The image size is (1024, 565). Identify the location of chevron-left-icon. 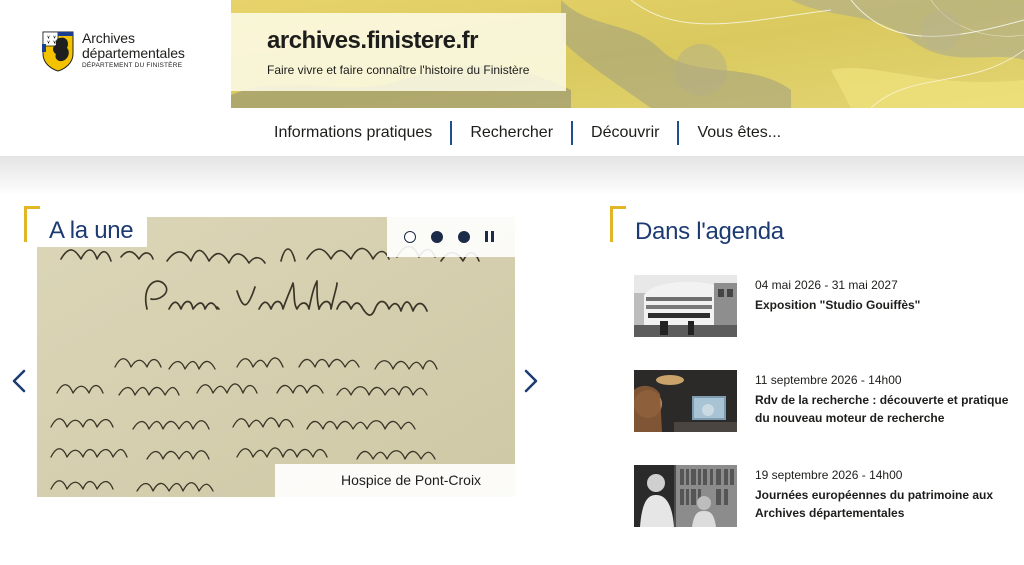
(19, 381).